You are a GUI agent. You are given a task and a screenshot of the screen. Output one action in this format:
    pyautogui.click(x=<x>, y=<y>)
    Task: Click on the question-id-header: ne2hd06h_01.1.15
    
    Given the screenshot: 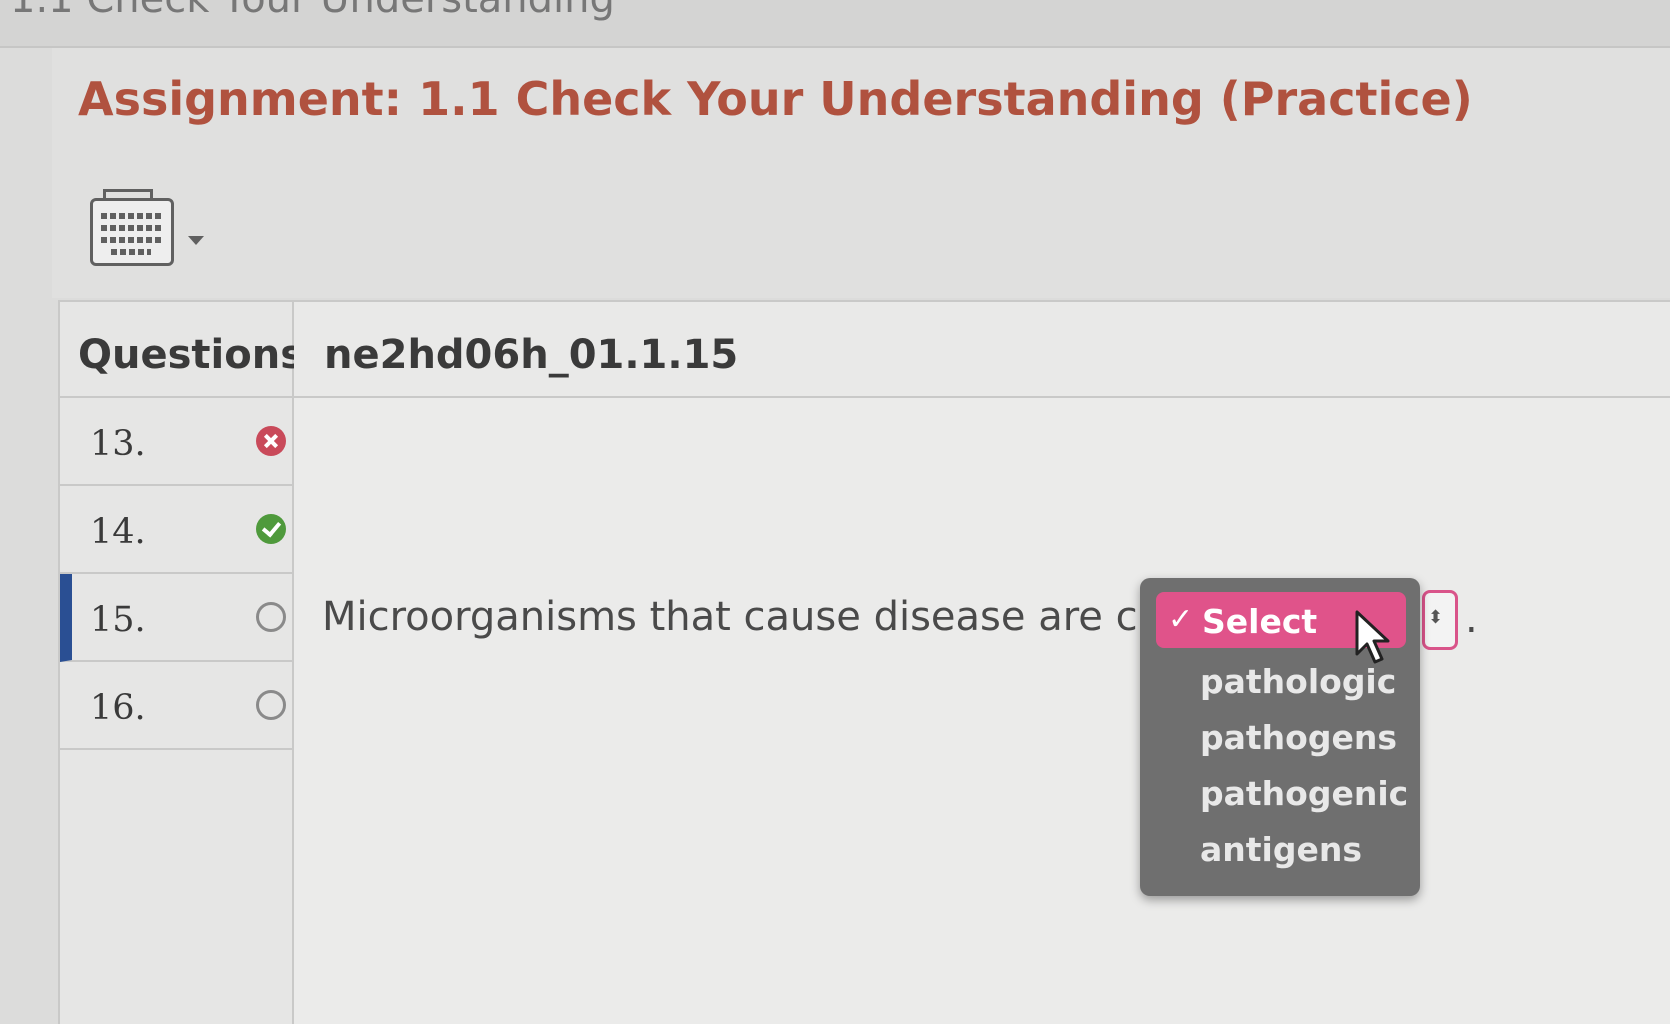 What is the action you would take?
    pyautogui.click(x=982, y=350)
    